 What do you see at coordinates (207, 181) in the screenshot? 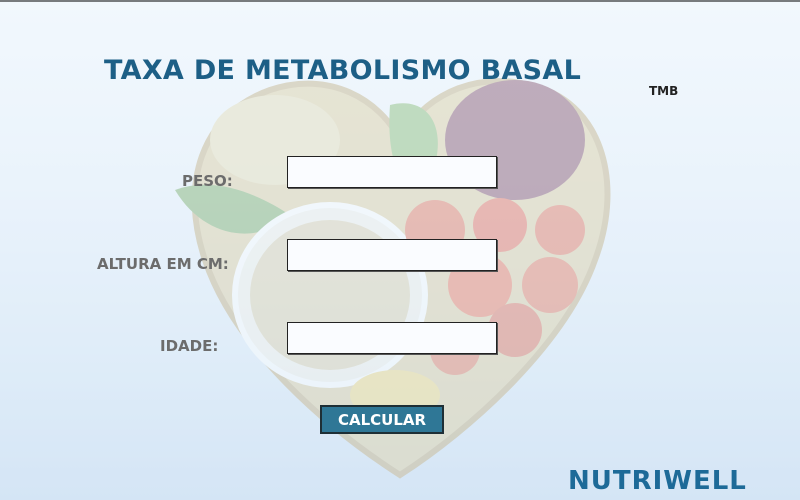
I see `peso-label: PESO:` at bounding box center [207, 181].